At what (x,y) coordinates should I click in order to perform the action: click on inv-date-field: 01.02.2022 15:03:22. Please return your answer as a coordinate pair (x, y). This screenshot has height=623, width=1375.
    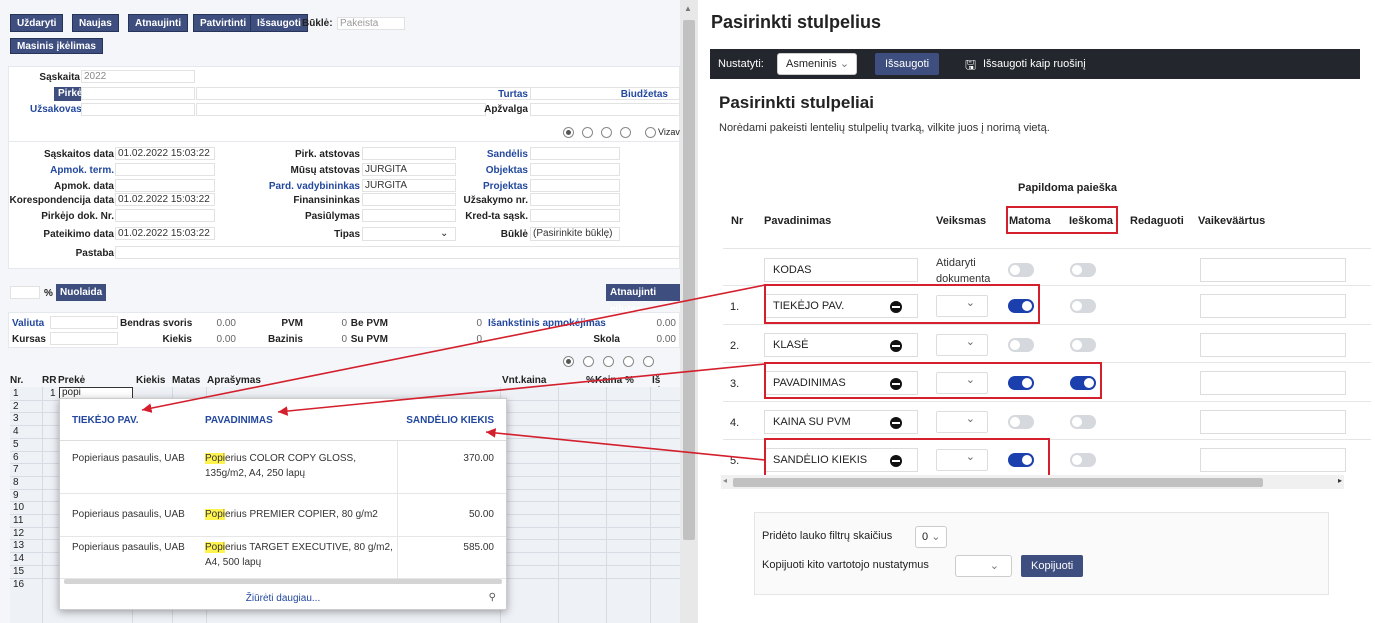
    Looking at the image, I should click on (165, 153).